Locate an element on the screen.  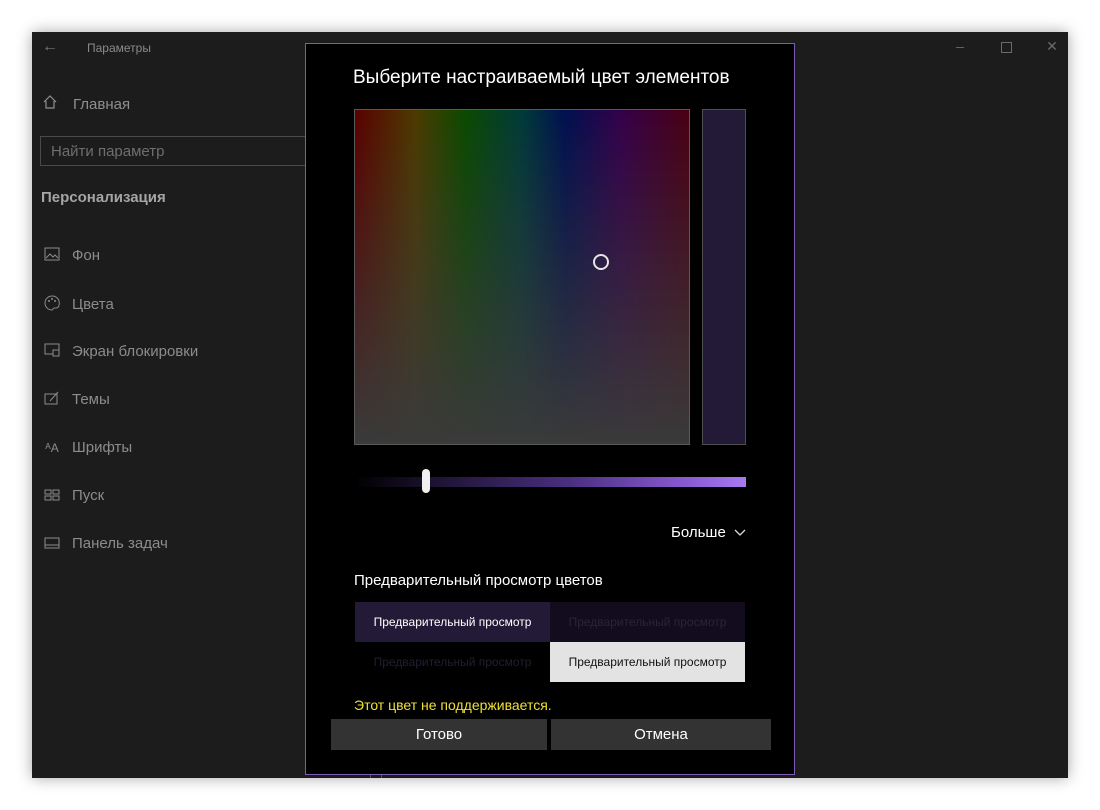
sidebar-item-label: Экран блокировки is located at coordinates (135, 351).